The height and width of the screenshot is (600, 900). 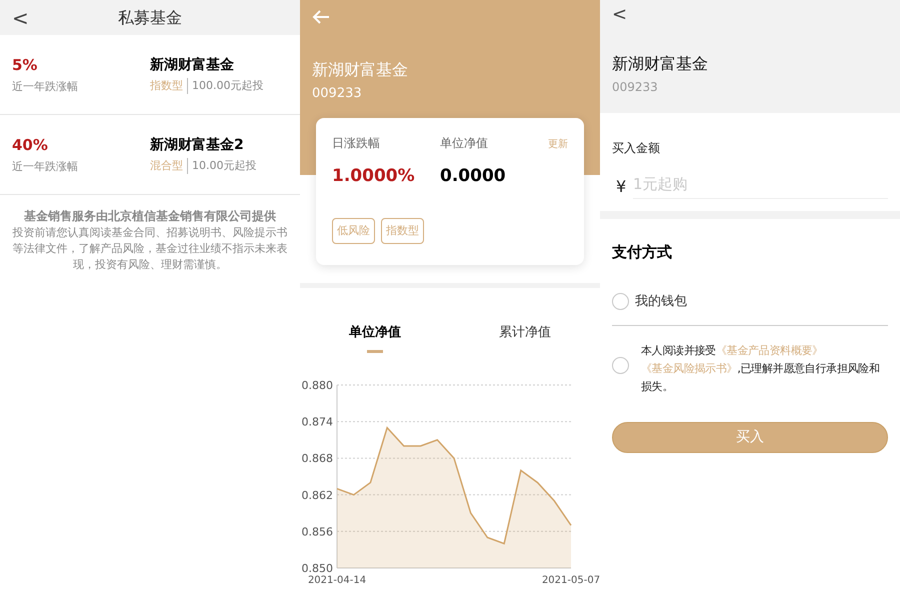 I want to click on change-value: 40%, so click(x=30, y=145).